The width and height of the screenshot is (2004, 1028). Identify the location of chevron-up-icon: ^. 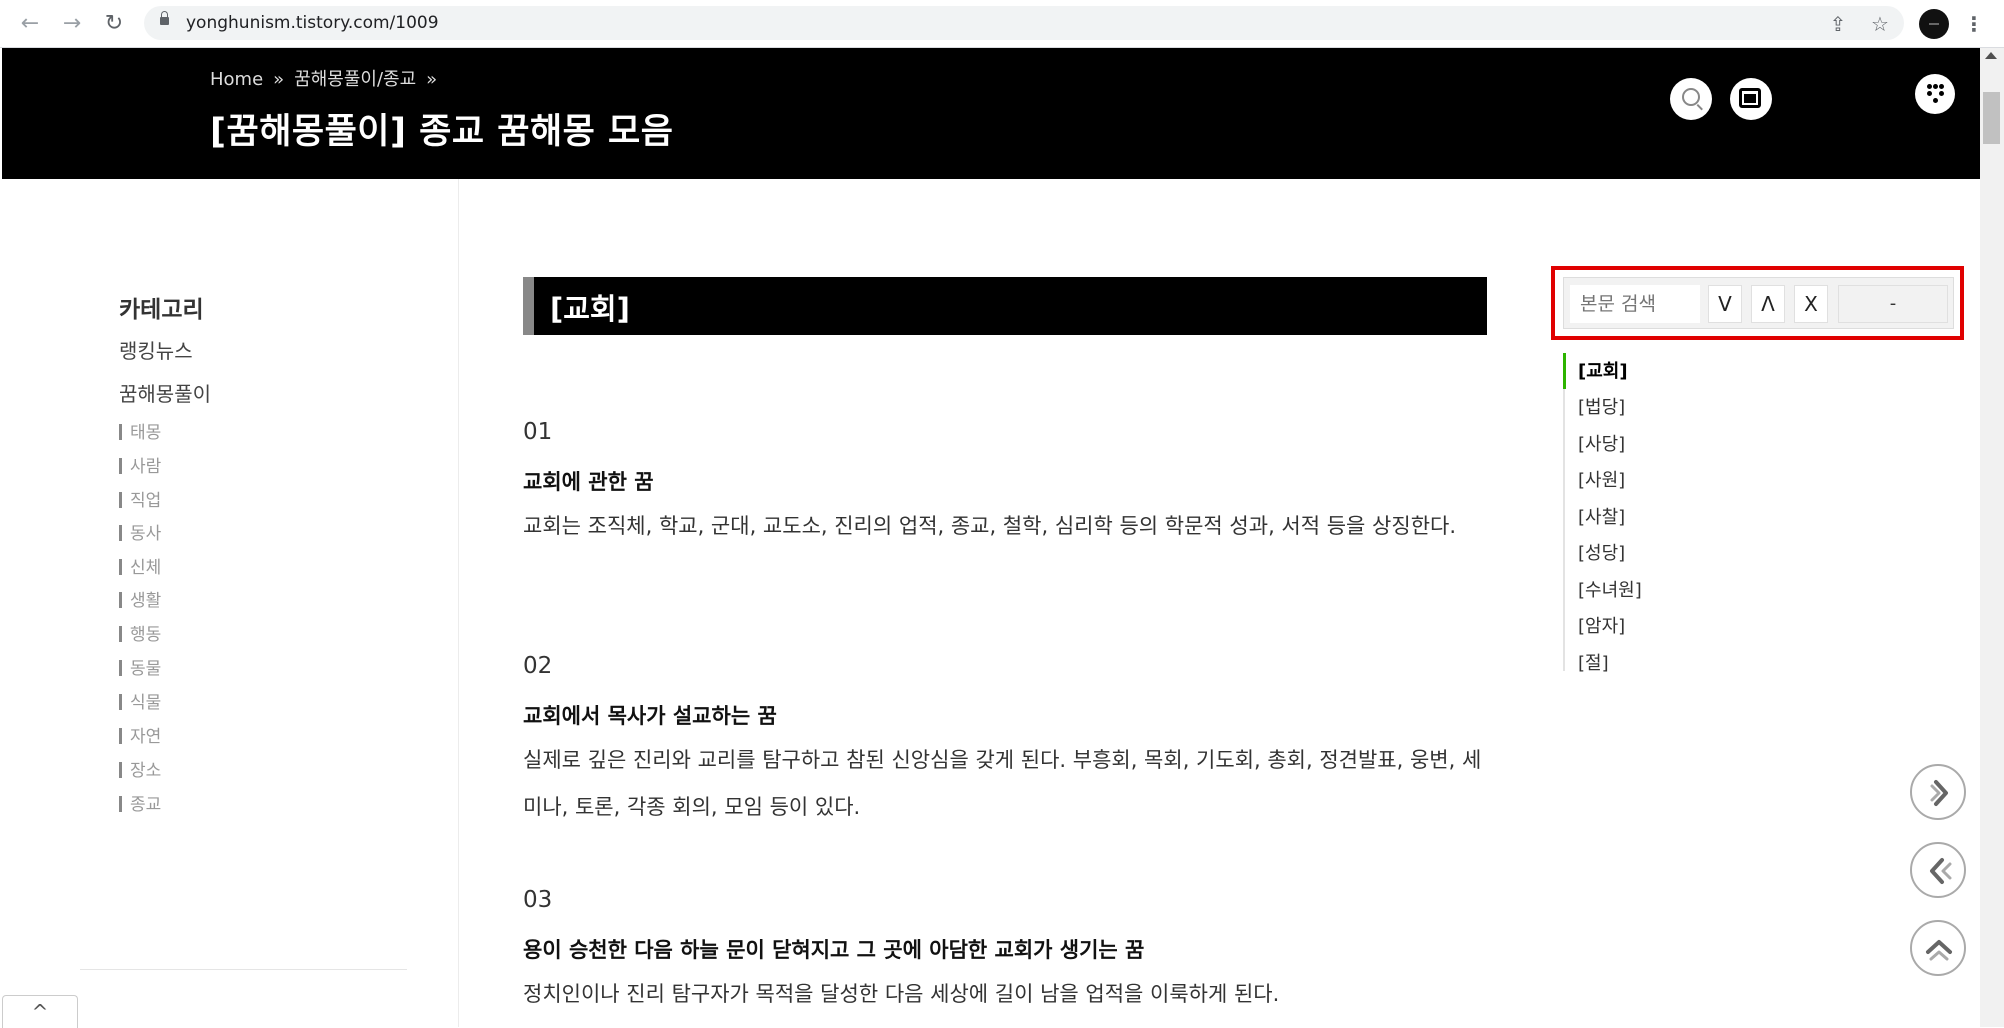
(40, 1012).